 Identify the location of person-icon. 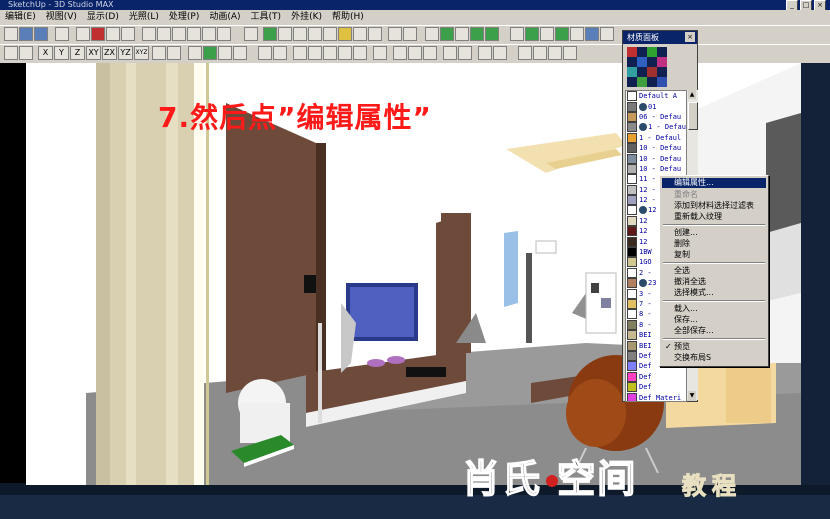
(555, 53).